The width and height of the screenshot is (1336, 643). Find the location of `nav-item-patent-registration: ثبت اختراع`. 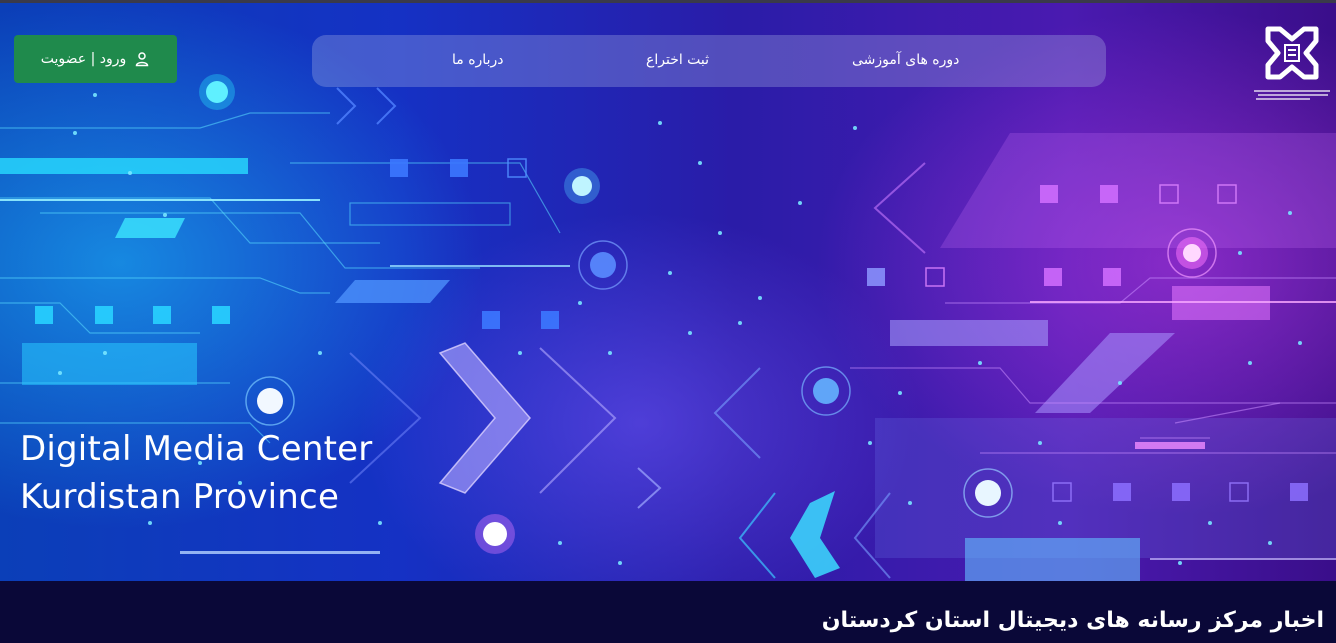

nav-item-patent-registration: ثبت اختراع is located at coordinates (677, 60).